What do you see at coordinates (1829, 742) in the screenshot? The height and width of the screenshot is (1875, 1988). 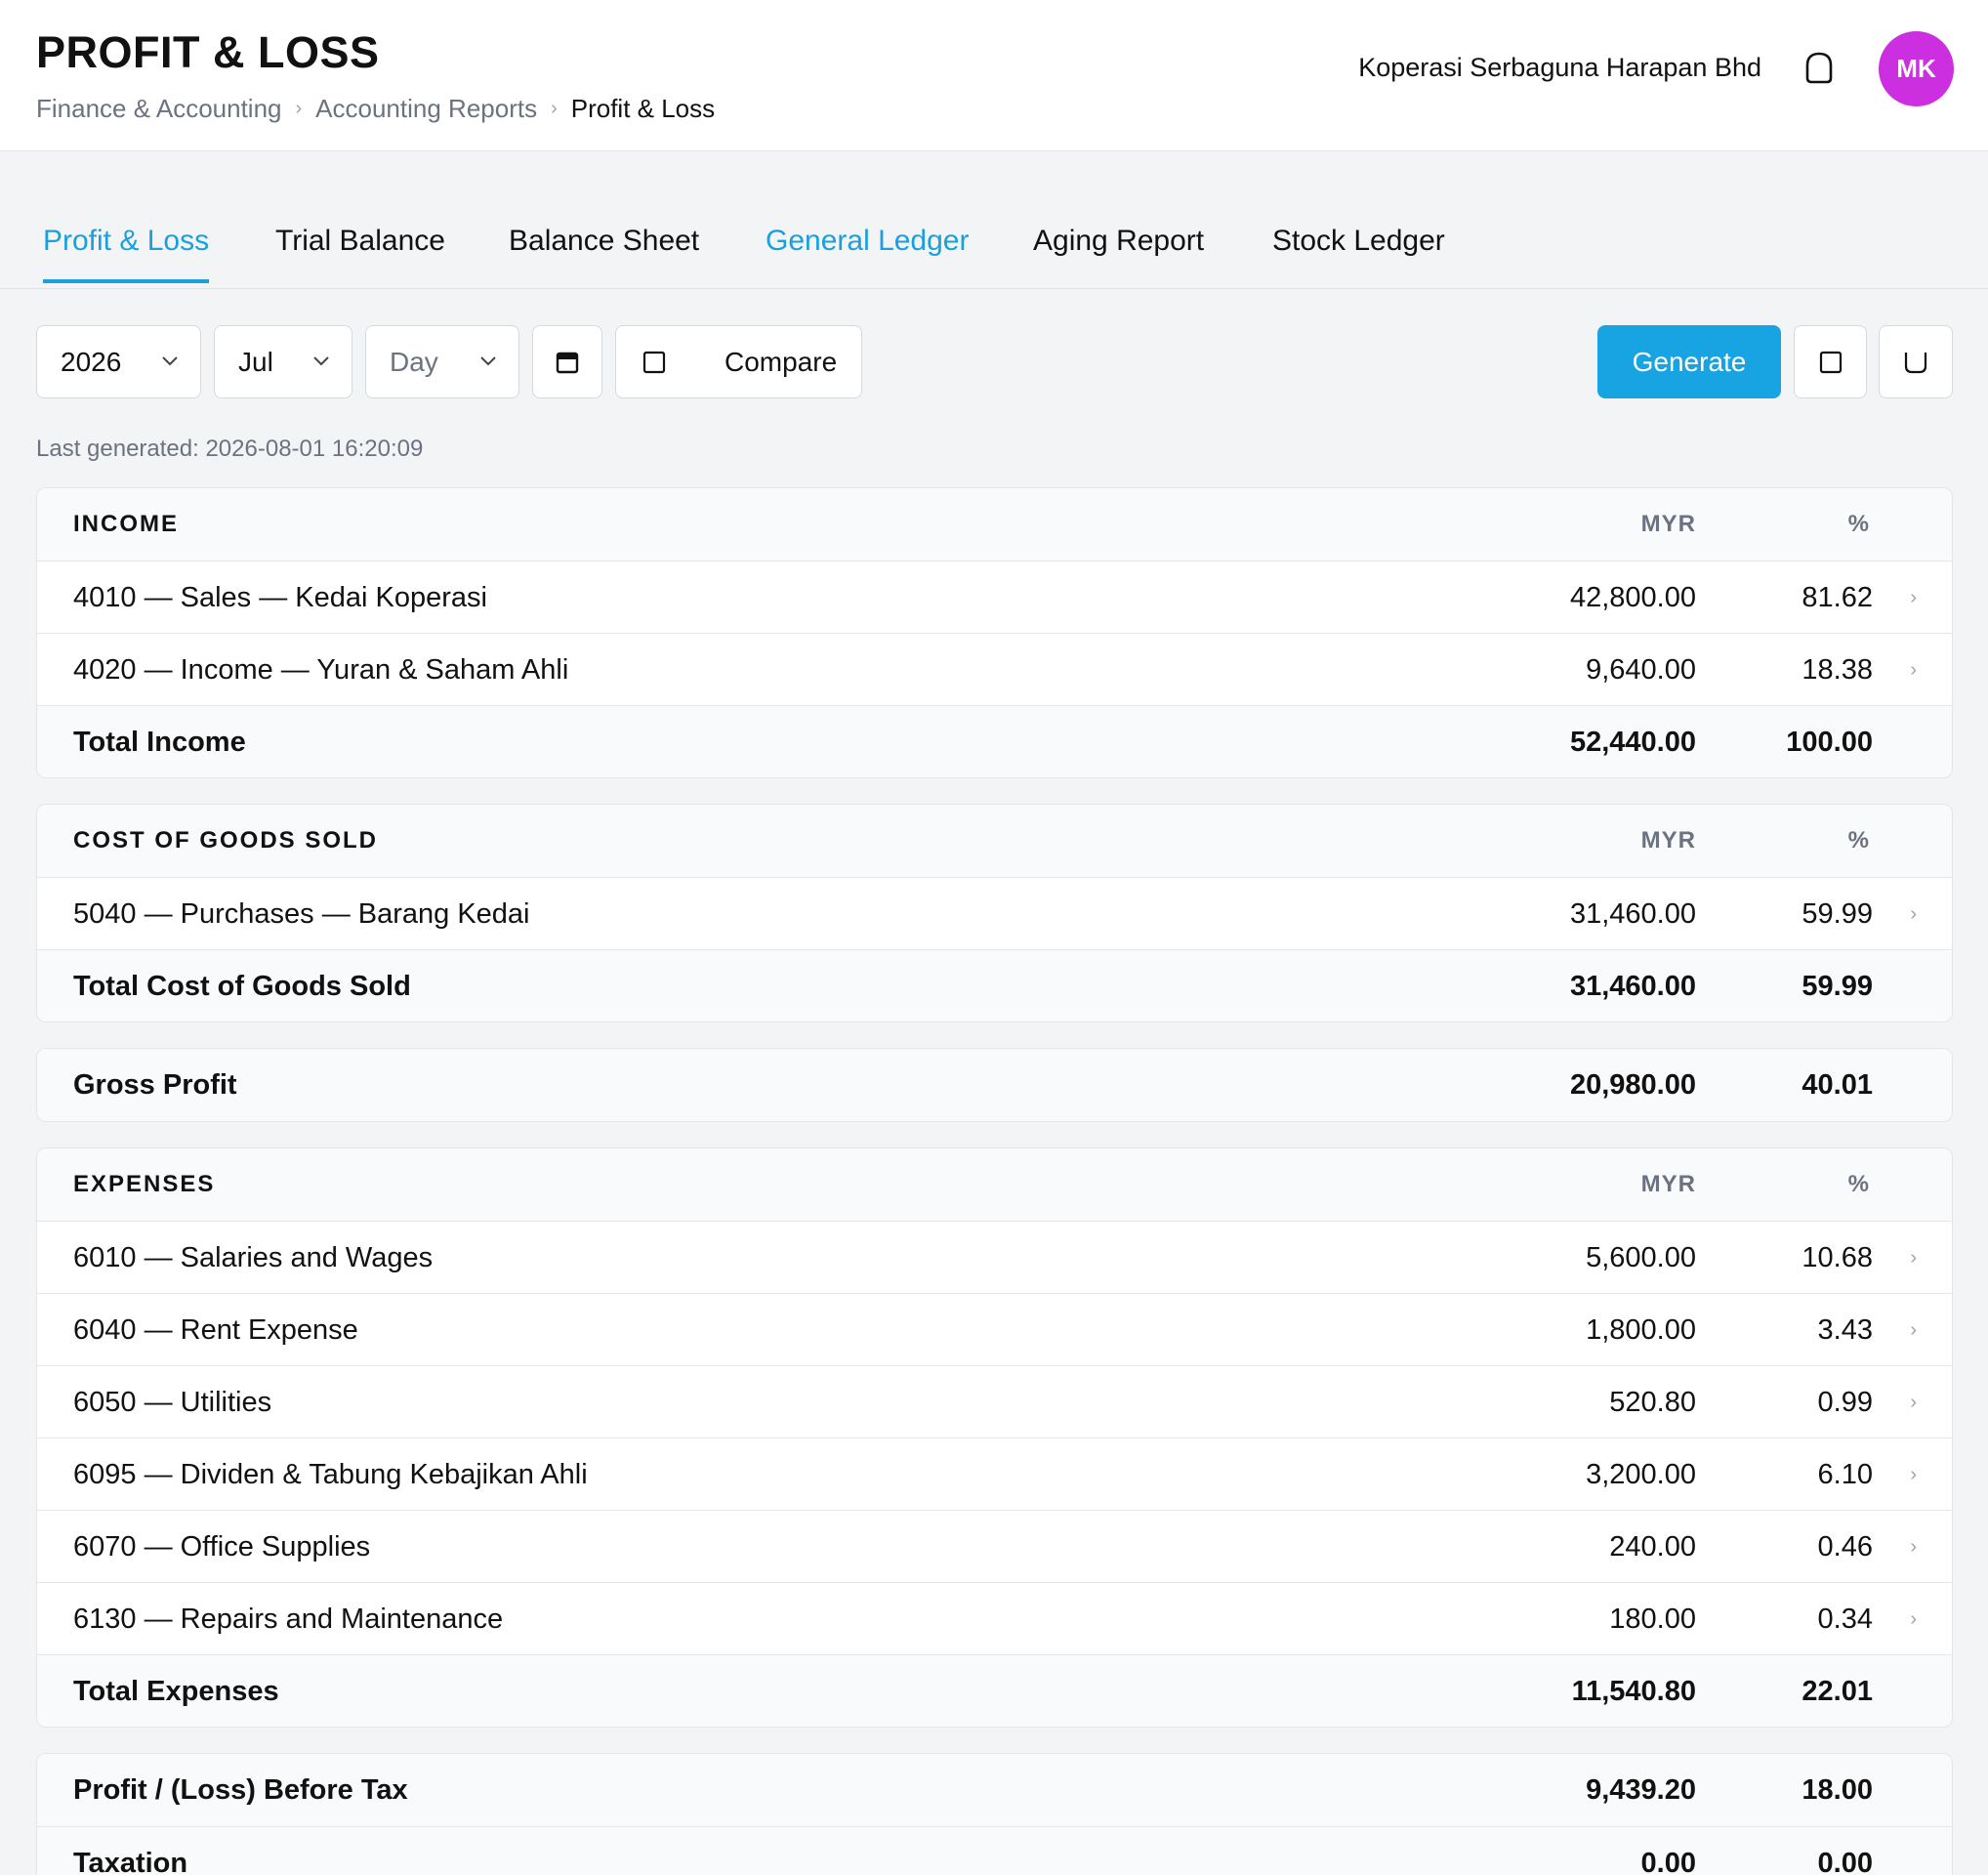 I see `total-percent: 100.00` at bounding box center [1829, 742].